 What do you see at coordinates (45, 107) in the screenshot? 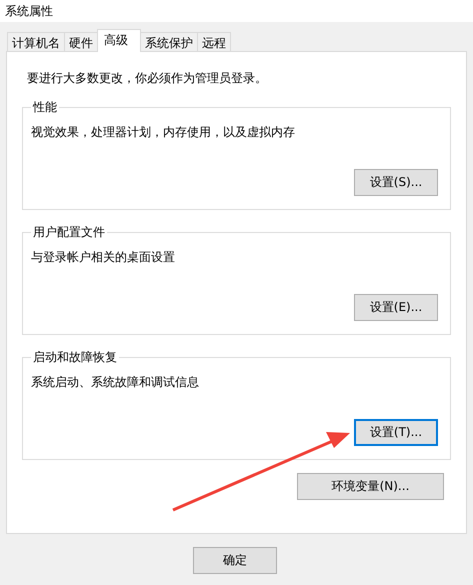
I see `group-title: 性能` at bounding box center [45, 107].